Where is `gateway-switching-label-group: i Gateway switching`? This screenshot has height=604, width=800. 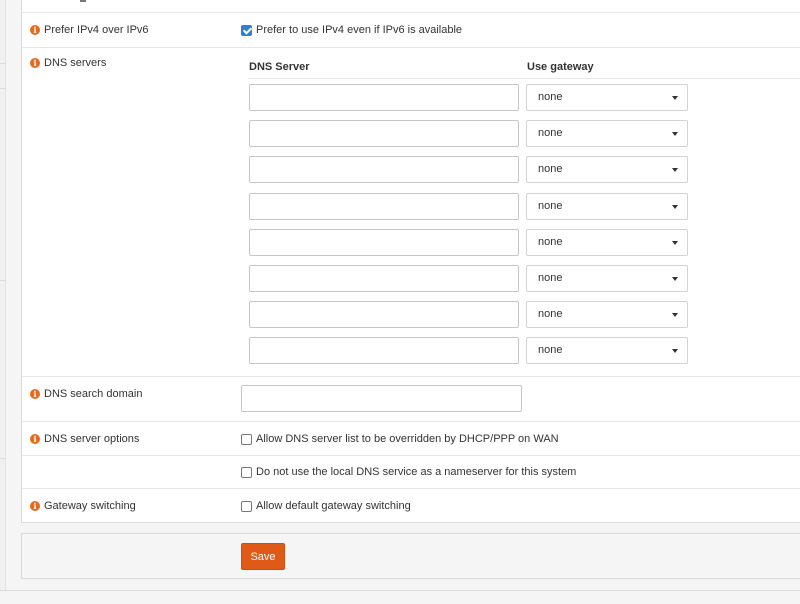 gateway-switching-label-group: i Gateway switching is located at coordinates (83, 506).